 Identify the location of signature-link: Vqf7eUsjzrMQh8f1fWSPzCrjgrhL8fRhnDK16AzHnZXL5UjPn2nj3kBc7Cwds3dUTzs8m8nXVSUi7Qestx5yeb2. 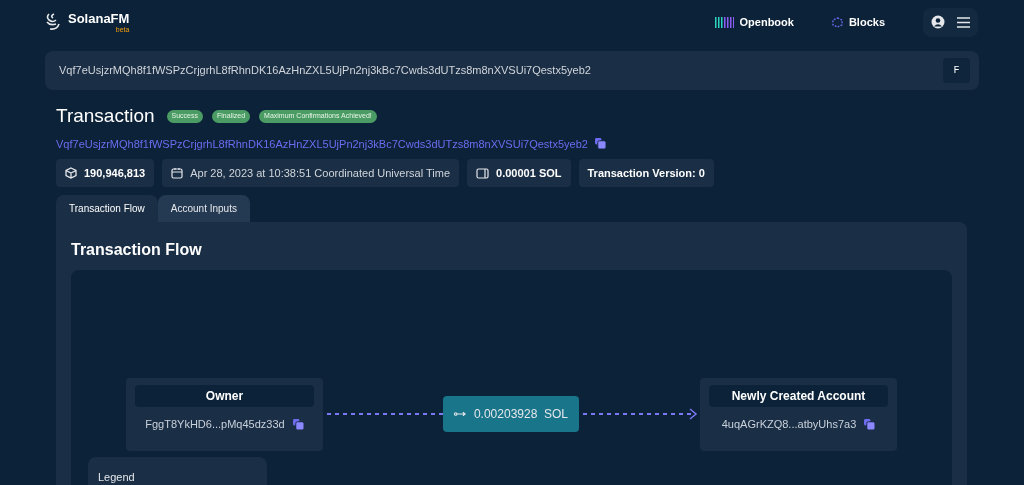
(322, 143).